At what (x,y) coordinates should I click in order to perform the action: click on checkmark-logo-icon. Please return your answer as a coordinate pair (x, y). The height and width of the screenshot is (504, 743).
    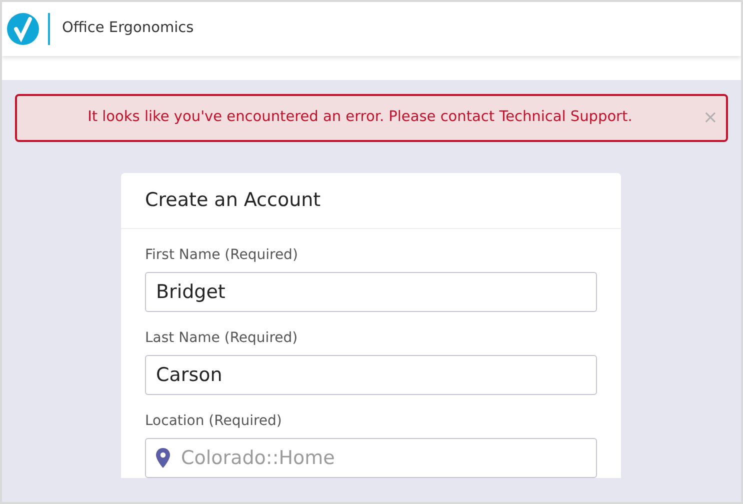
    Looking at the image, I should click on (23, 29).